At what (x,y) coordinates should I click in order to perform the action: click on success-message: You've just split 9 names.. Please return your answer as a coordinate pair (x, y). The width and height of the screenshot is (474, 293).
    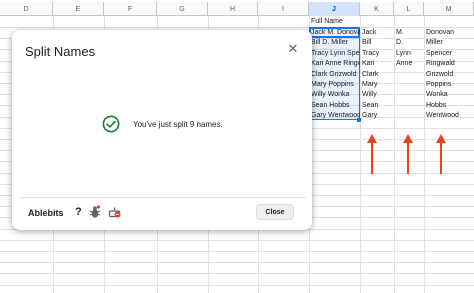
    Looking at the image, I should click on (178, 124).